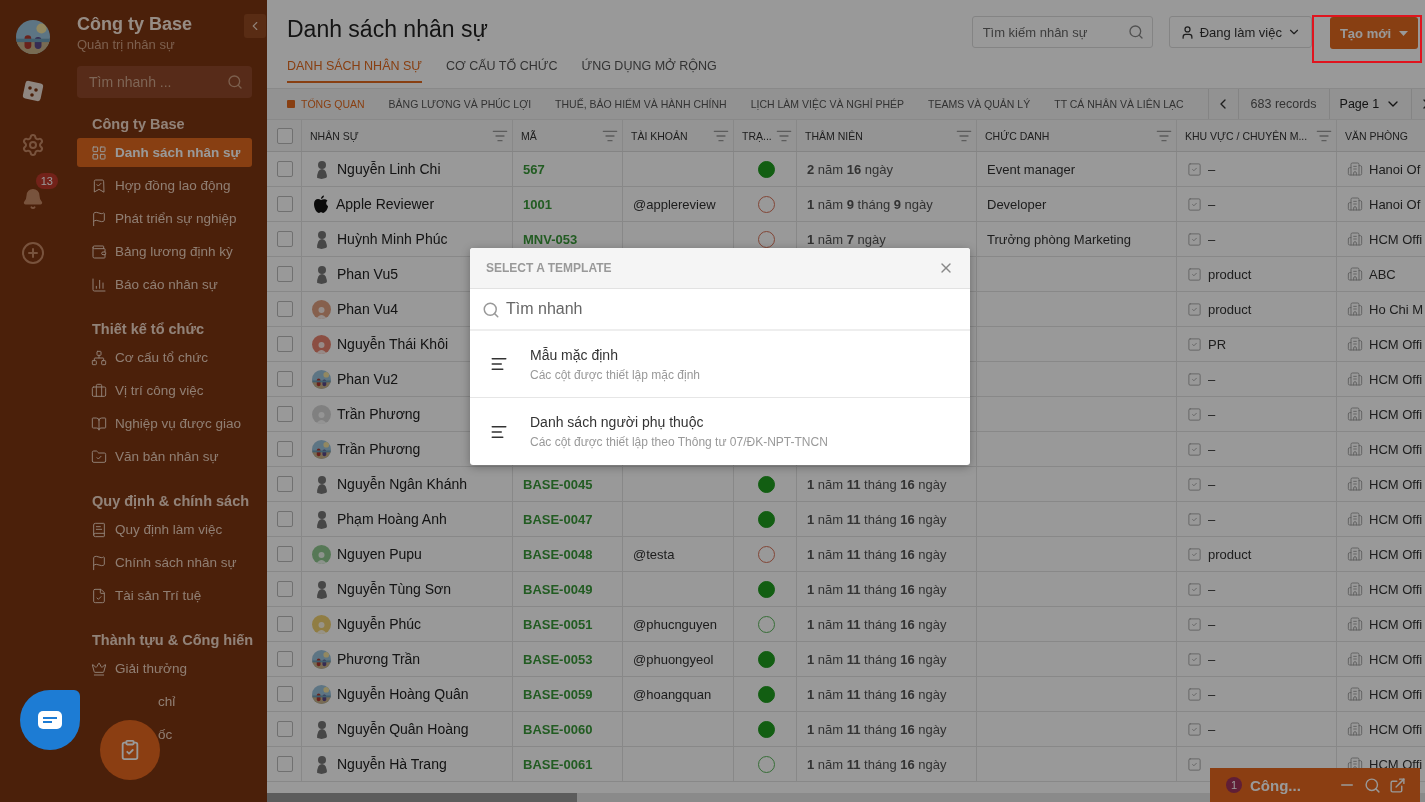  Describe the element at coordinates (846, 694) in the screenshot. I see `table-row: Nguyễn Hoàng Quân BASE-0059 @hoangquan 1 năm 11 tháng 16 ngày – HCM Offi` at that location.